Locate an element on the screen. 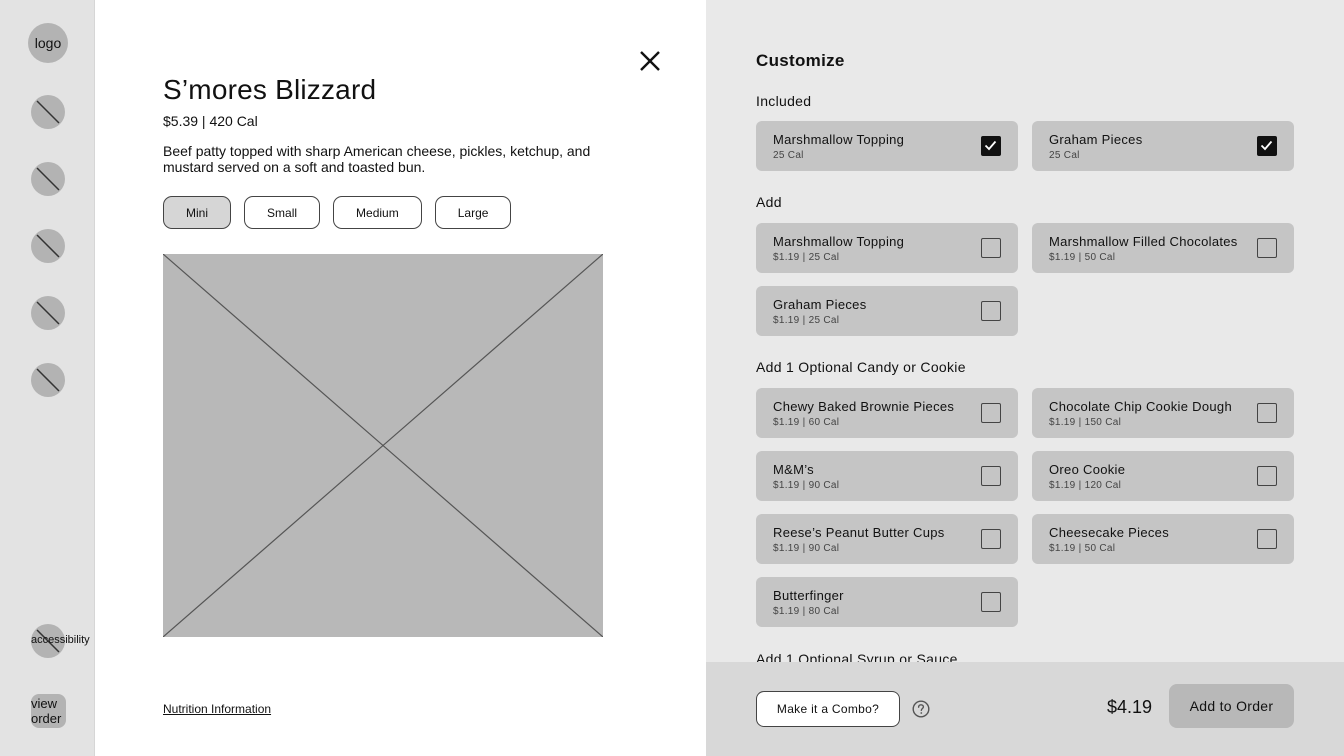  product-price-calories: $5.39 | 420 Cal is located at coordinates (210, 121).